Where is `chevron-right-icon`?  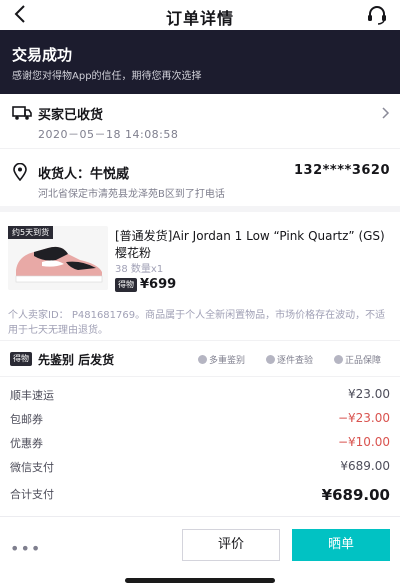
chevron-right-icon is located at coordinates (386, 113).